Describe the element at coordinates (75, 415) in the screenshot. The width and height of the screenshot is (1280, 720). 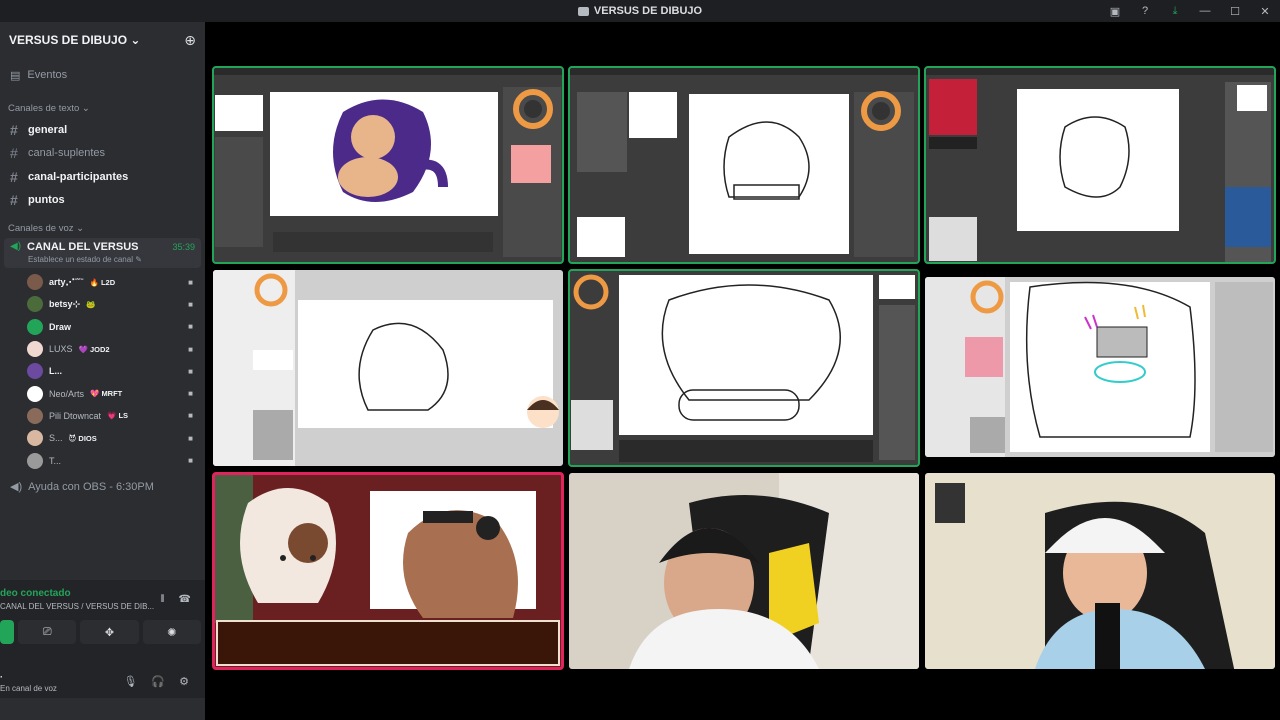
I see `voice-user-name: Pili Dtowncat` at that location.